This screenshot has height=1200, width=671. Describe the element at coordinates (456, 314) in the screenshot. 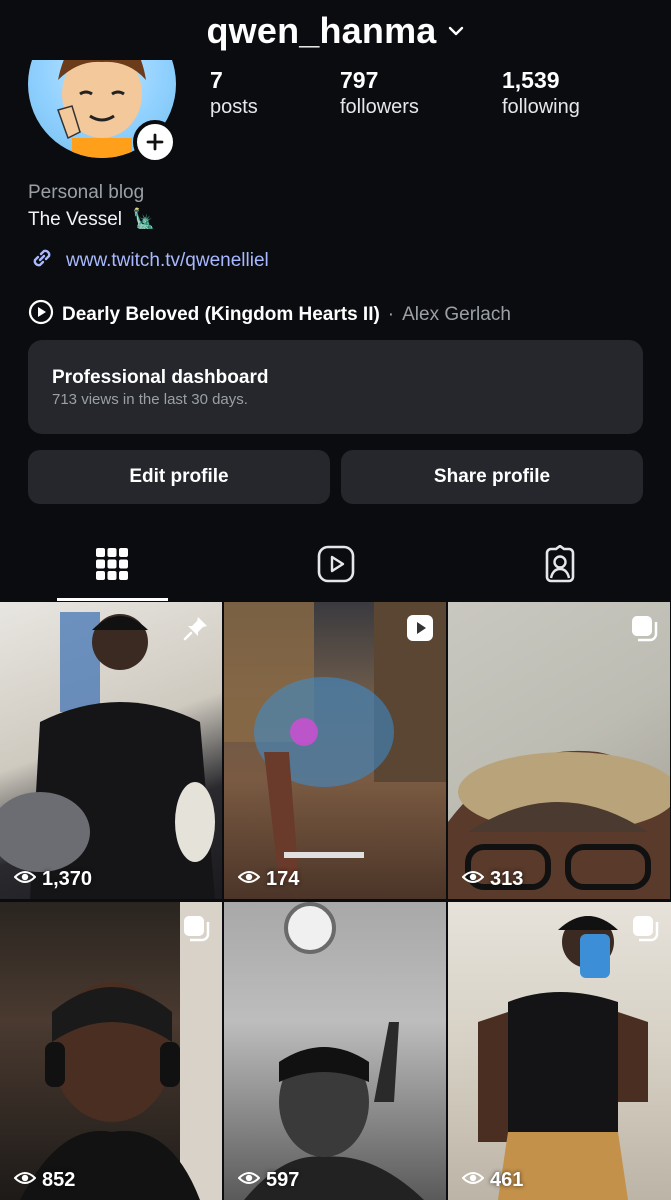

I see `music-artist: Alex Gerlach` at that location.